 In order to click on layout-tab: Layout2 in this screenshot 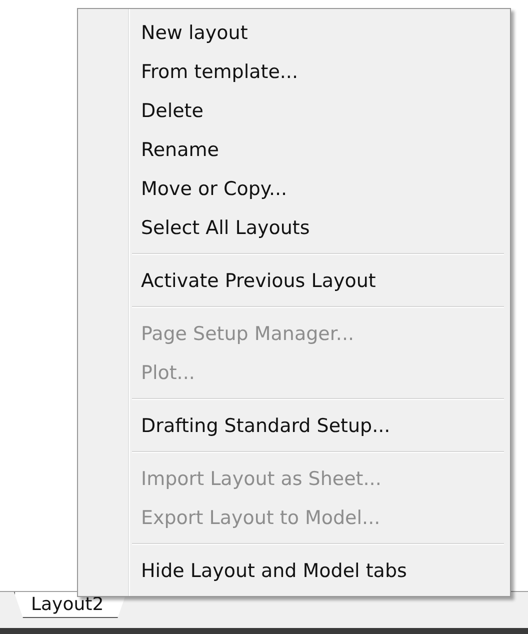, I will do `click(70, 605)`.